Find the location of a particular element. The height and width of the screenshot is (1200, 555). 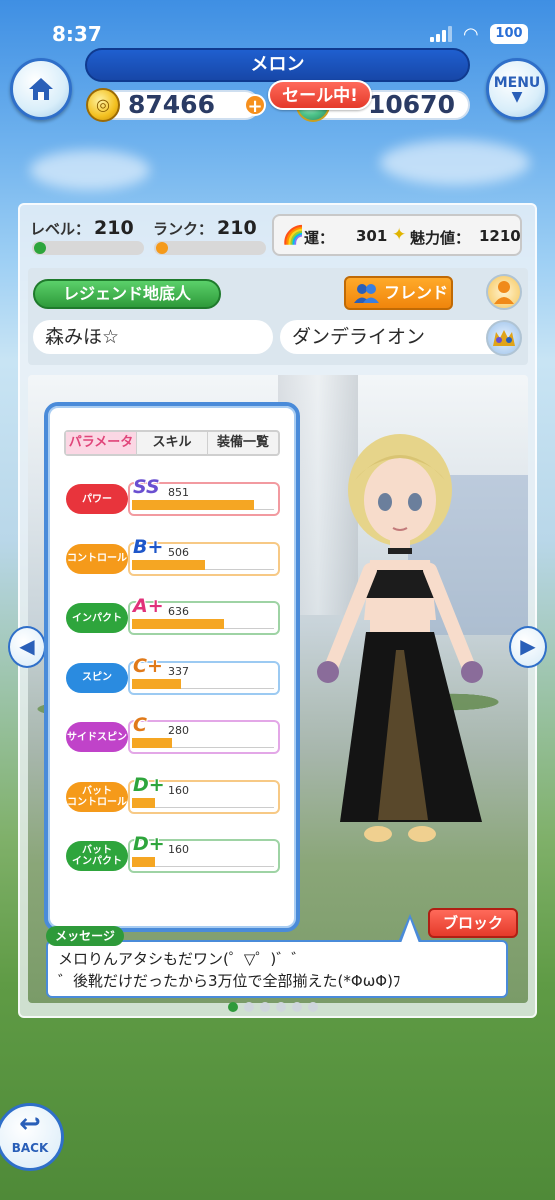

page-indicator is located at coordinates (273, 1007).